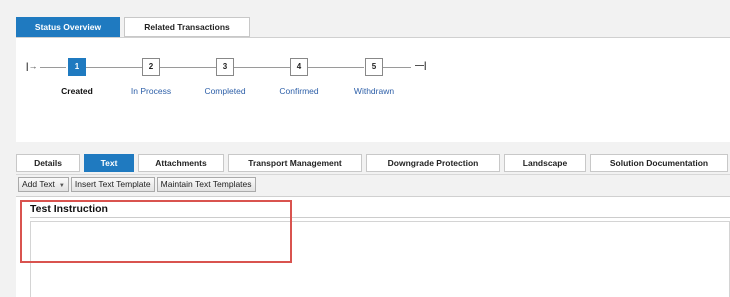 The image size is (730, 297). I want to click on step-5: 5, so click(374, 67).